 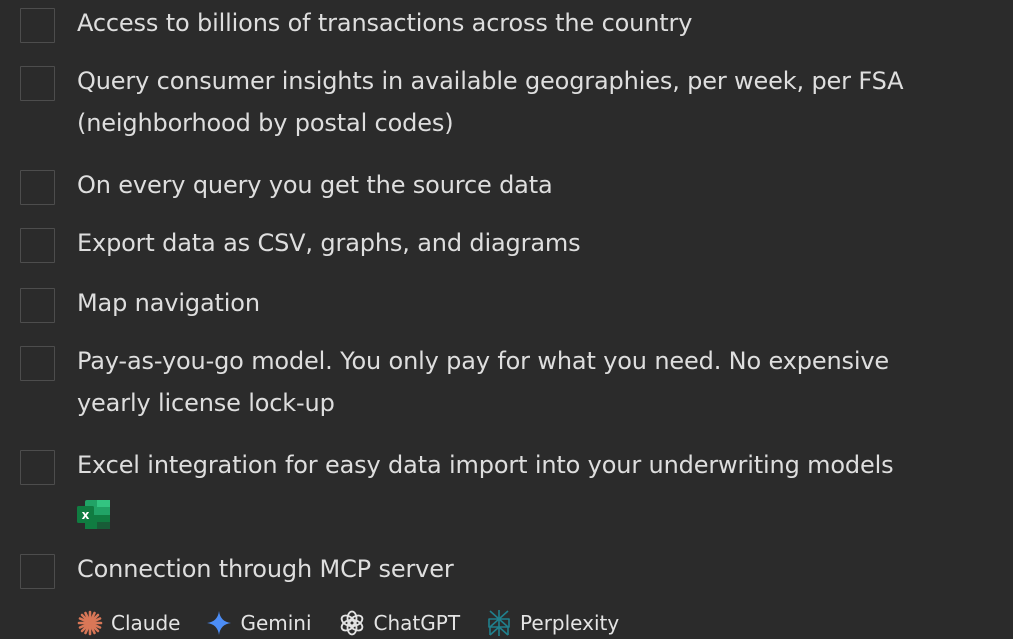 What do you see at coordinates (329, 243) in the screenshot?
I see `item-line: Export data as CSV, graphs, and diagrams` at bounding box center [329, 243].